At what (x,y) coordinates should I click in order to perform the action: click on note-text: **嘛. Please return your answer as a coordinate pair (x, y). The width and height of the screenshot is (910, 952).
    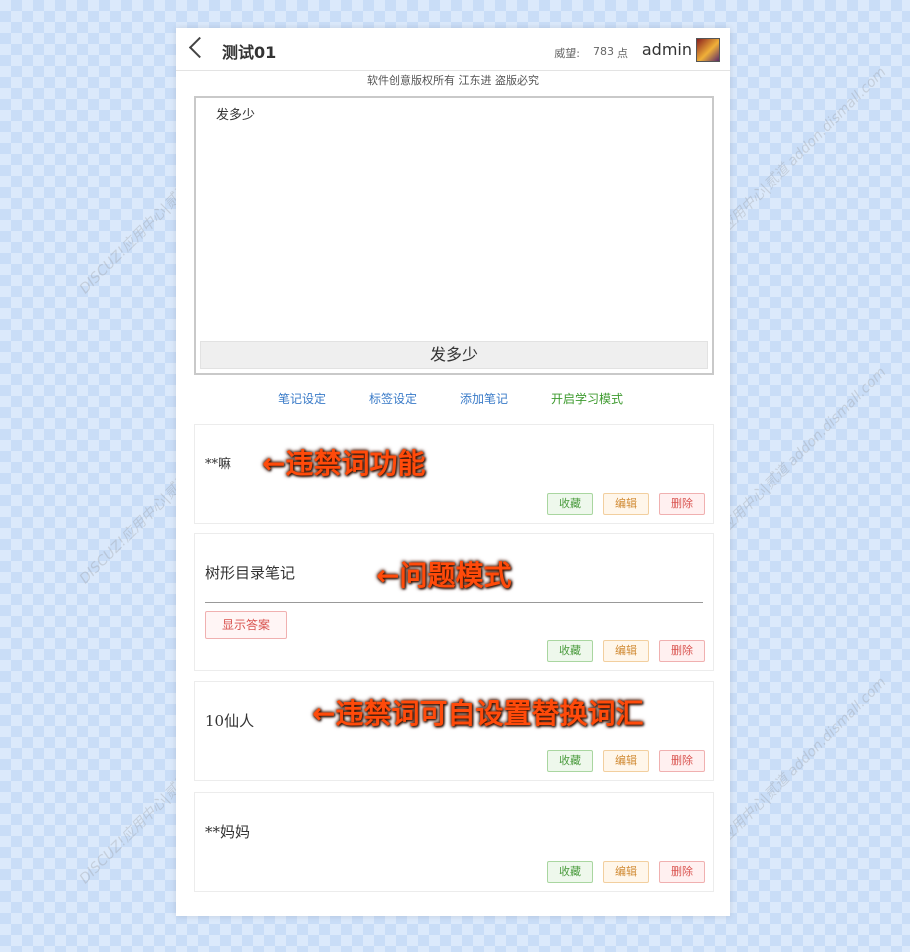
    Looking at the image, I should click on (218, 464).